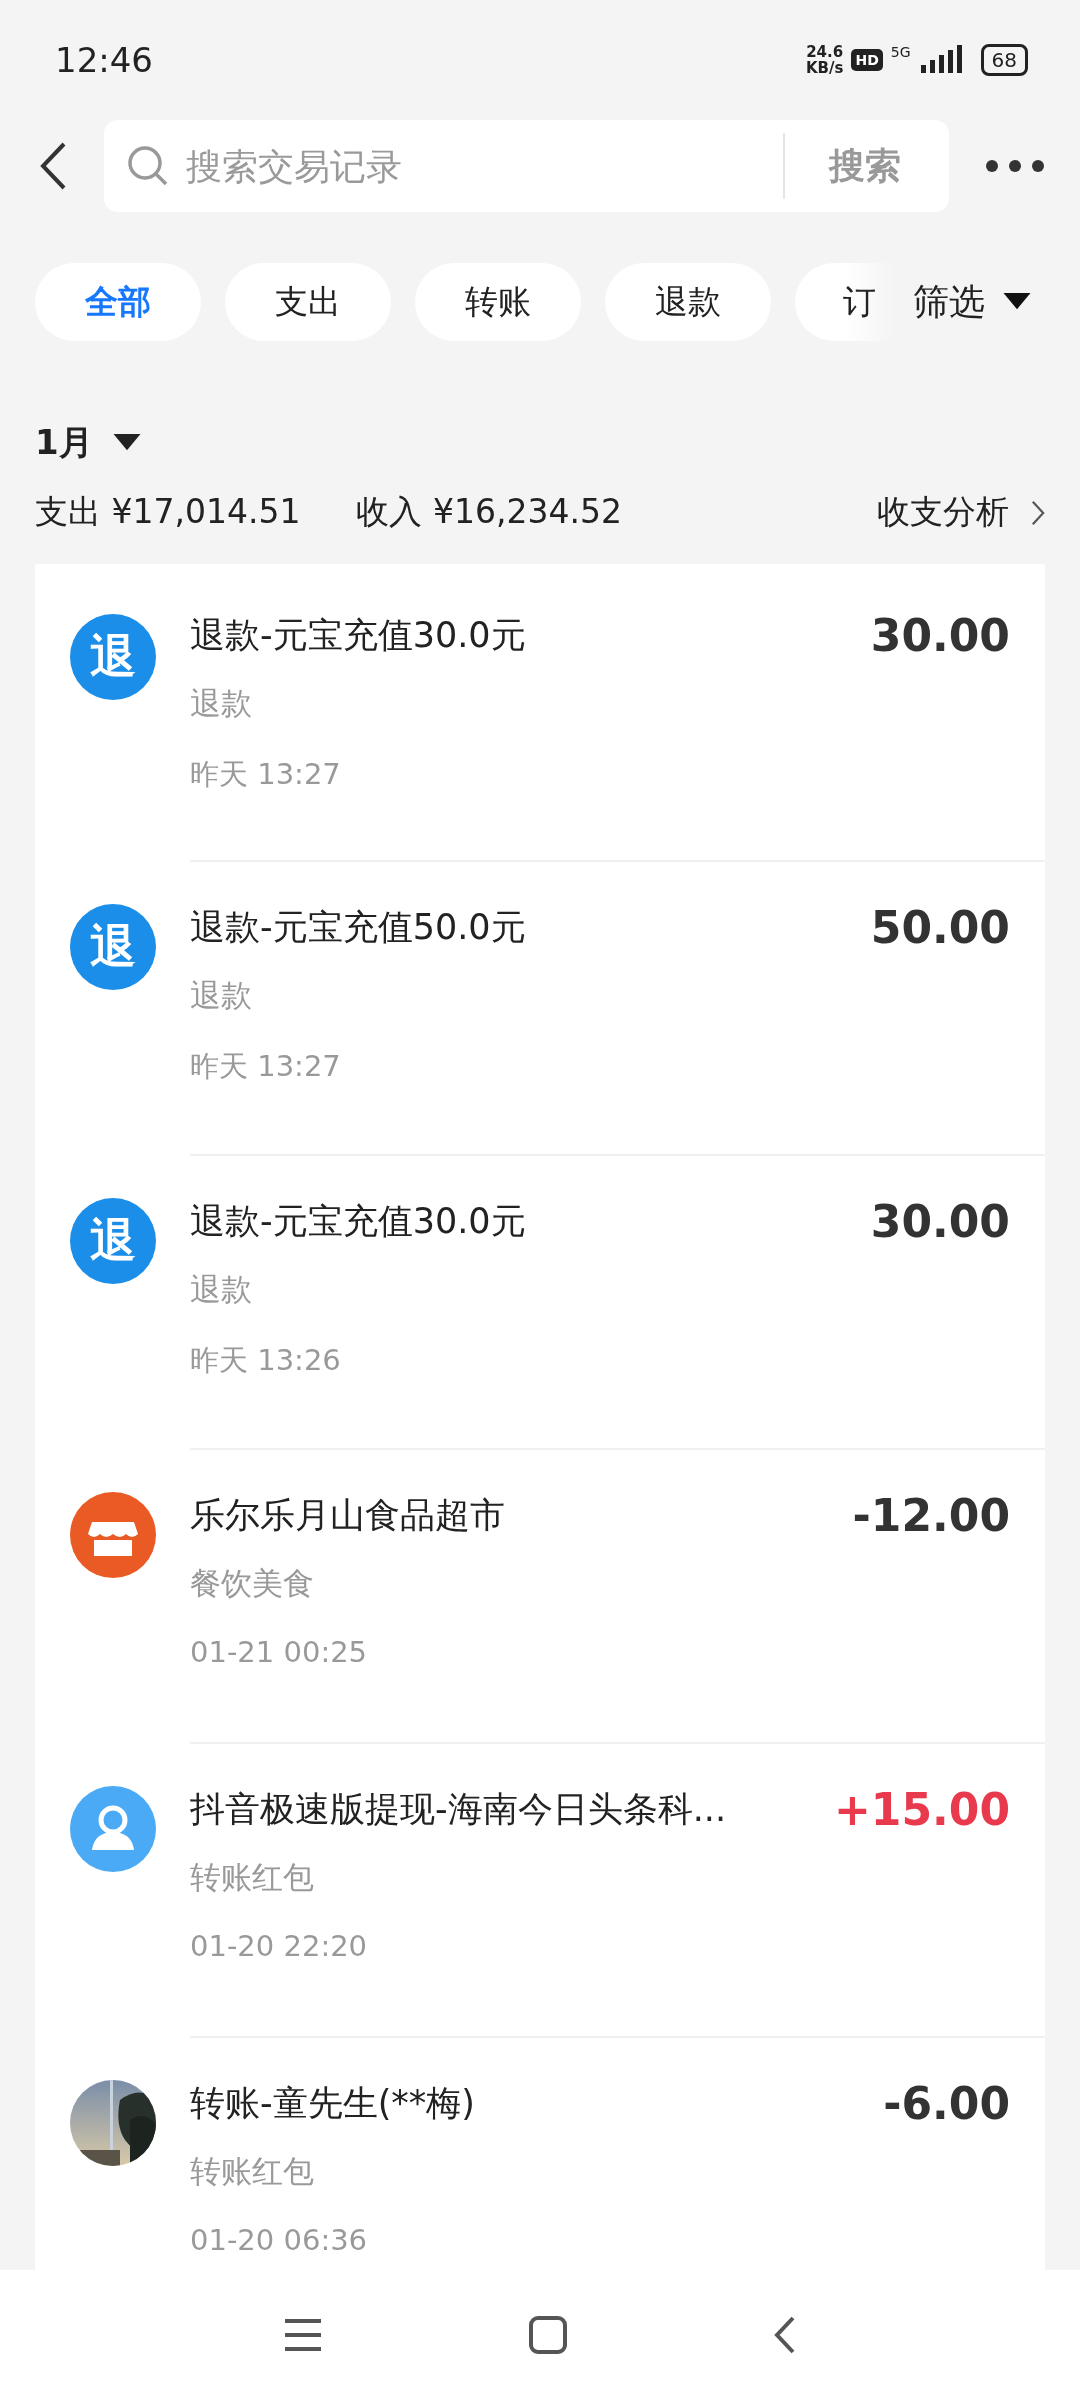 Image resolution: width=1080 pixels, height=2400 pixels. Describe the element at coordinates (1038, 512) in the screenshot. I see `chevron-icon` at that location.